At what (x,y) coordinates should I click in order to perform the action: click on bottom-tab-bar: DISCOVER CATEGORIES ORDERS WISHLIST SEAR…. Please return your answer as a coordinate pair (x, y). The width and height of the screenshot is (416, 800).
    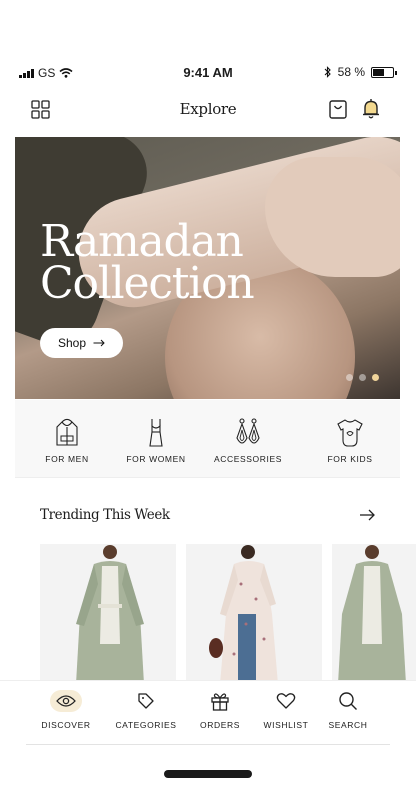
    Looking at the image, I should click on (208, 713).